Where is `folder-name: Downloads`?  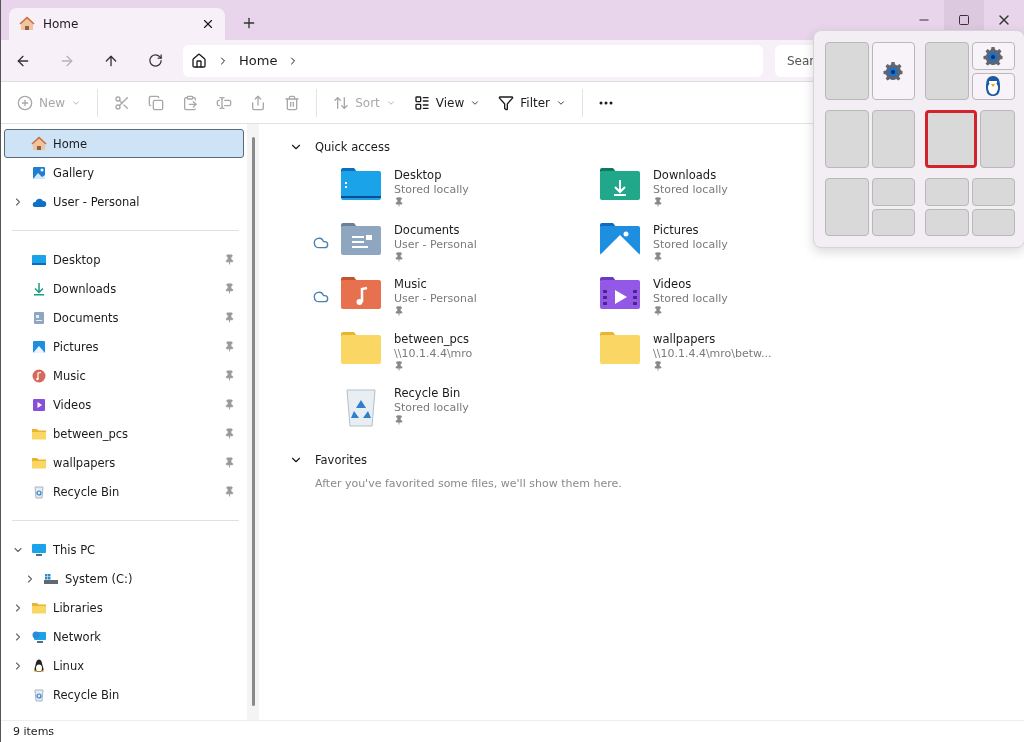 folder-name: Downloads is located at coordinates (685, 175).